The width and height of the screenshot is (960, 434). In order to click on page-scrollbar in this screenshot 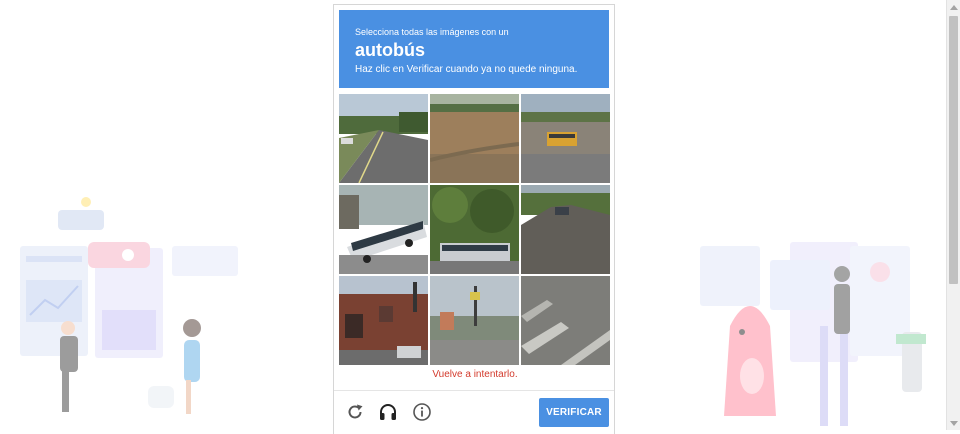, I will do `click(953, 215)`.